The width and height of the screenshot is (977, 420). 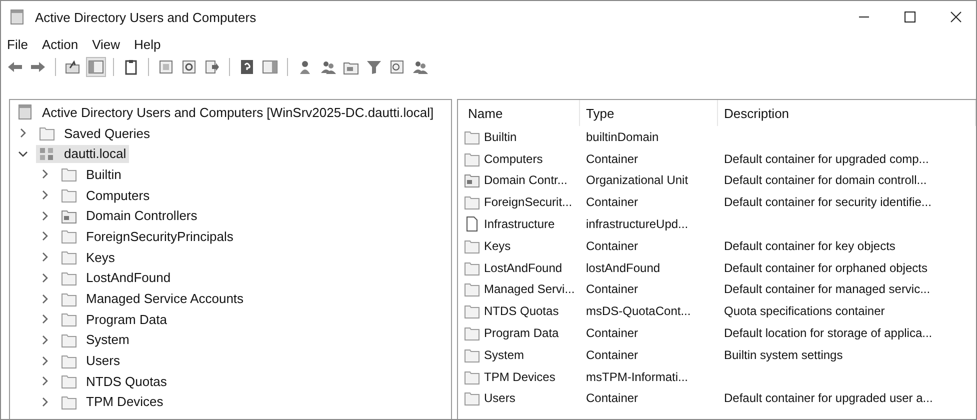 What do you see at coordinates (622, 137) in the screenshot?
I see `table-cell: builtinDomain` at bounding box center [622, 137].